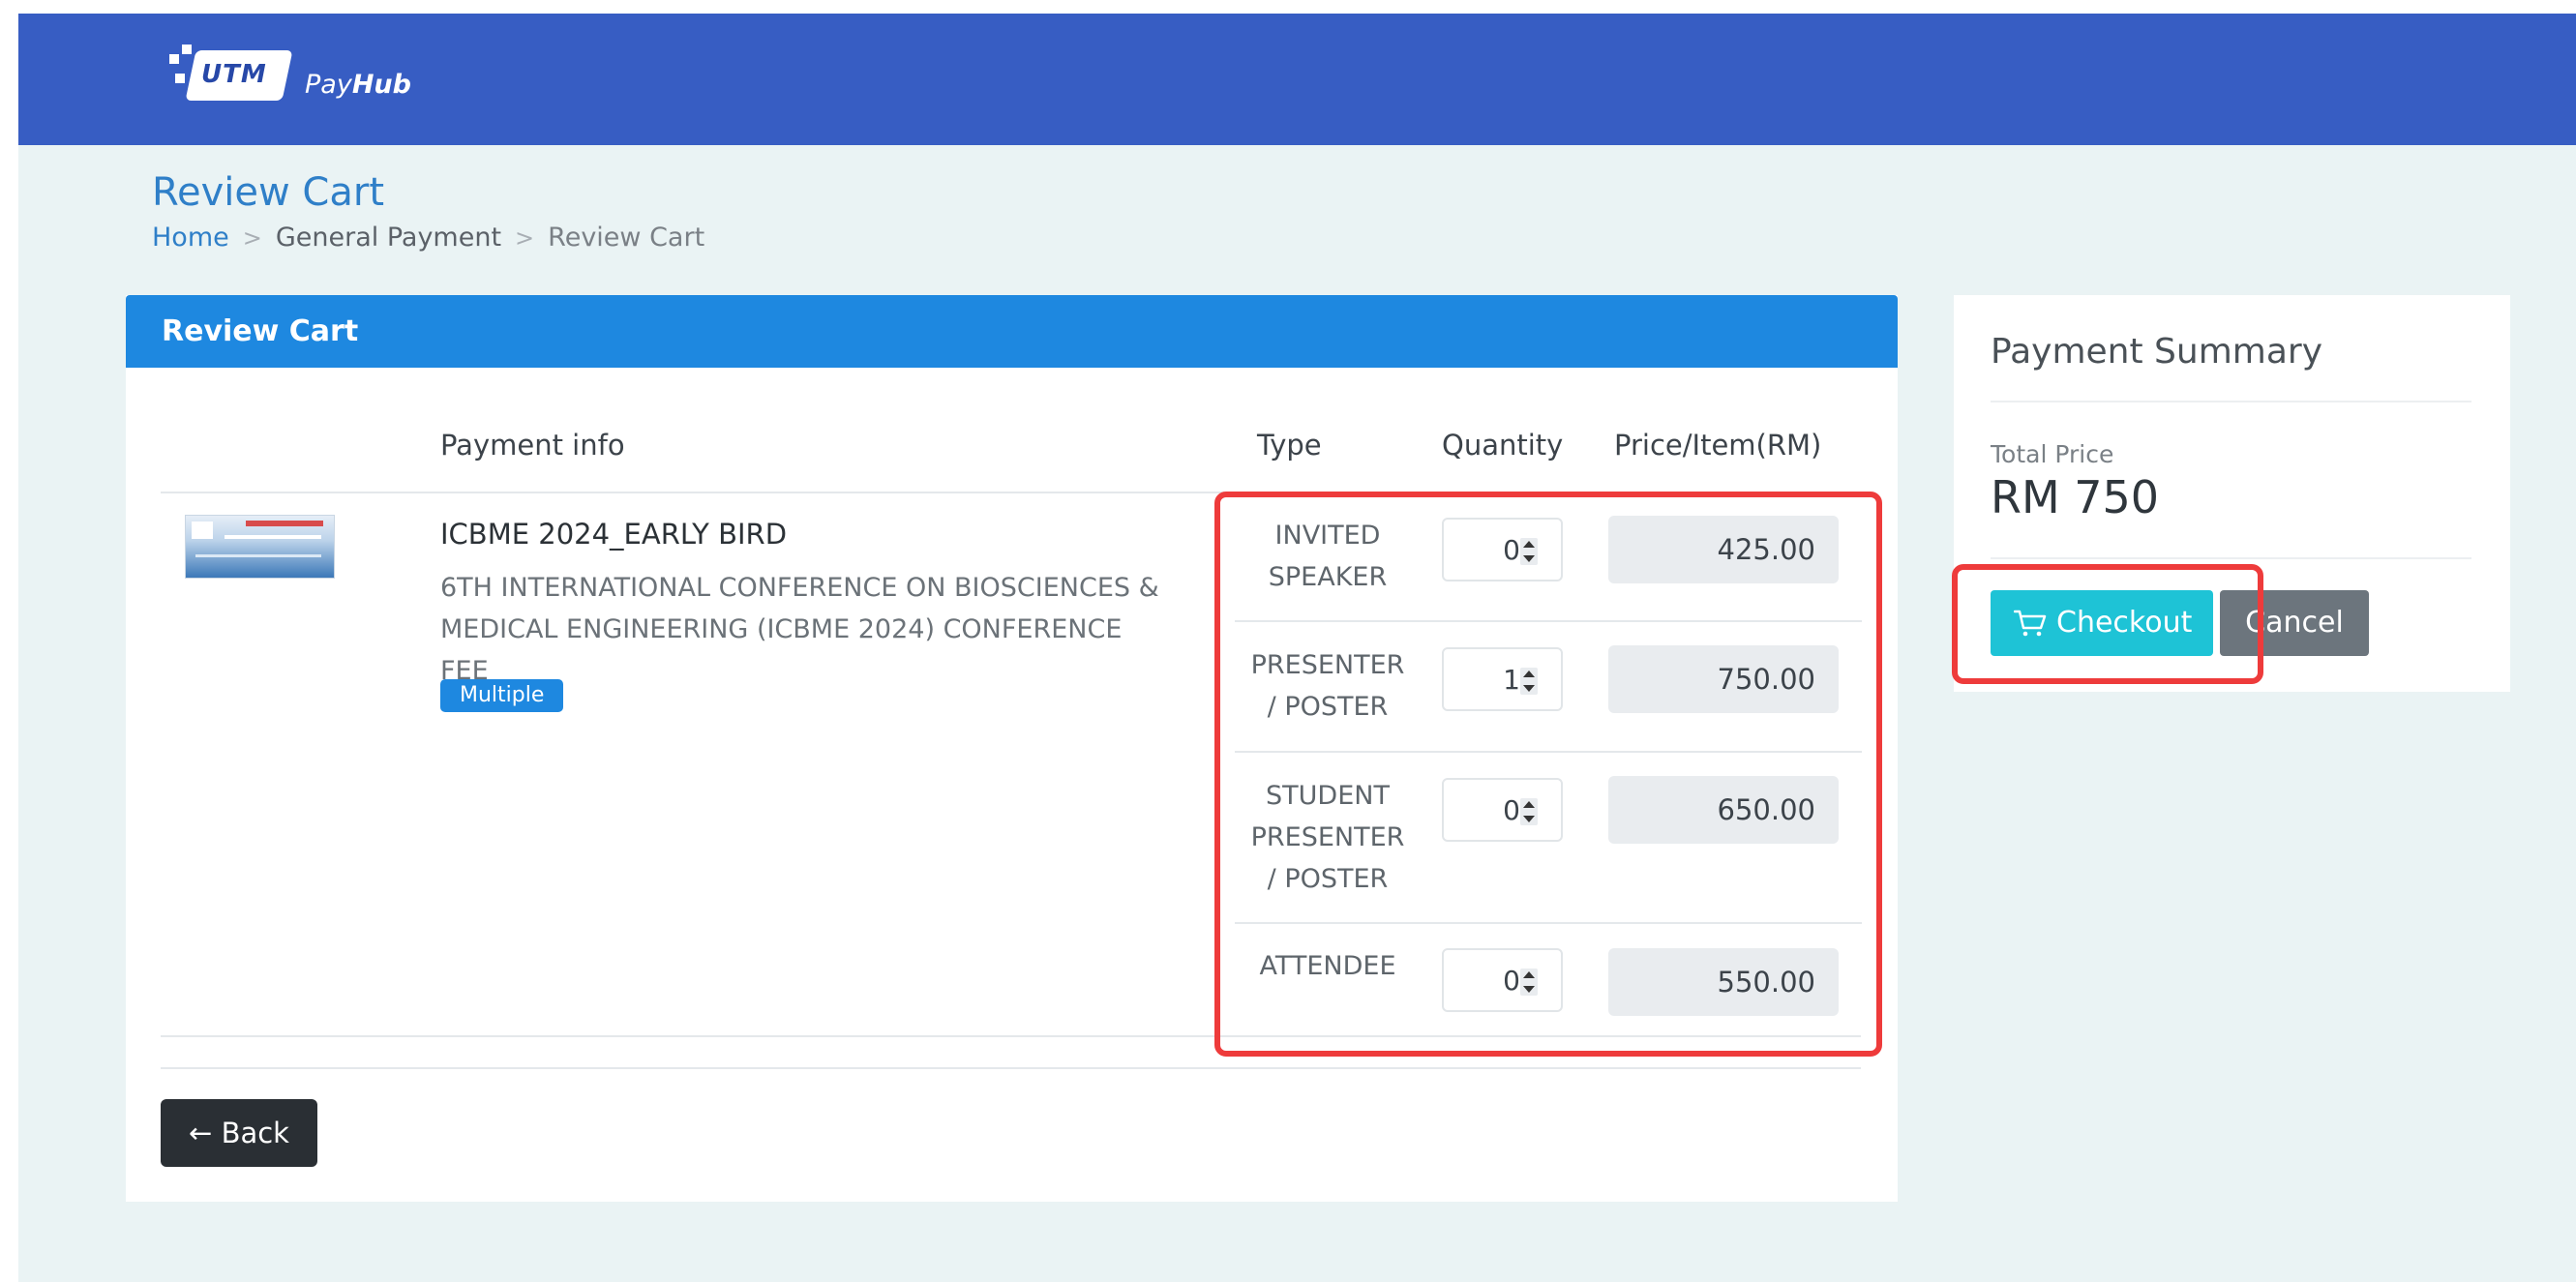  Describe the element at coordinates (255, 1133) in the screenshot. I see `back-button-label: Back` at that location.